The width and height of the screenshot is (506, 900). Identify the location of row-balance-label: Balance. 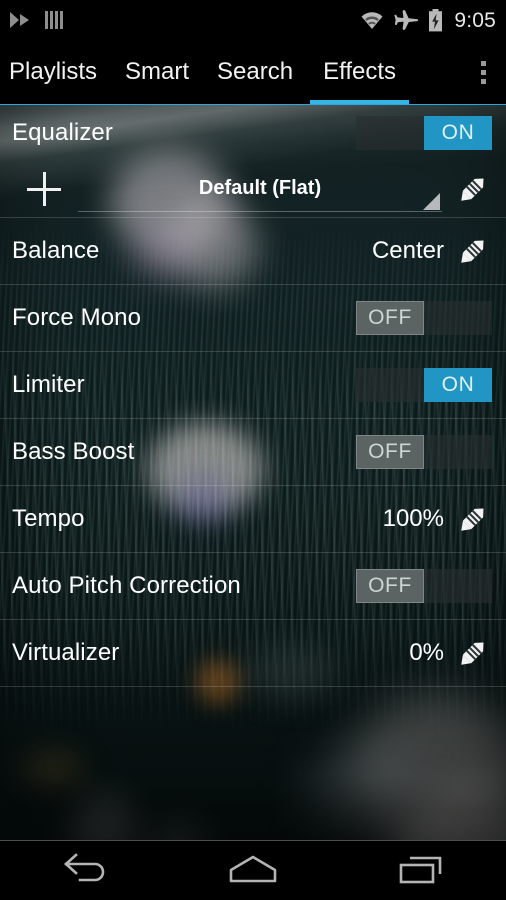
(56, 250).